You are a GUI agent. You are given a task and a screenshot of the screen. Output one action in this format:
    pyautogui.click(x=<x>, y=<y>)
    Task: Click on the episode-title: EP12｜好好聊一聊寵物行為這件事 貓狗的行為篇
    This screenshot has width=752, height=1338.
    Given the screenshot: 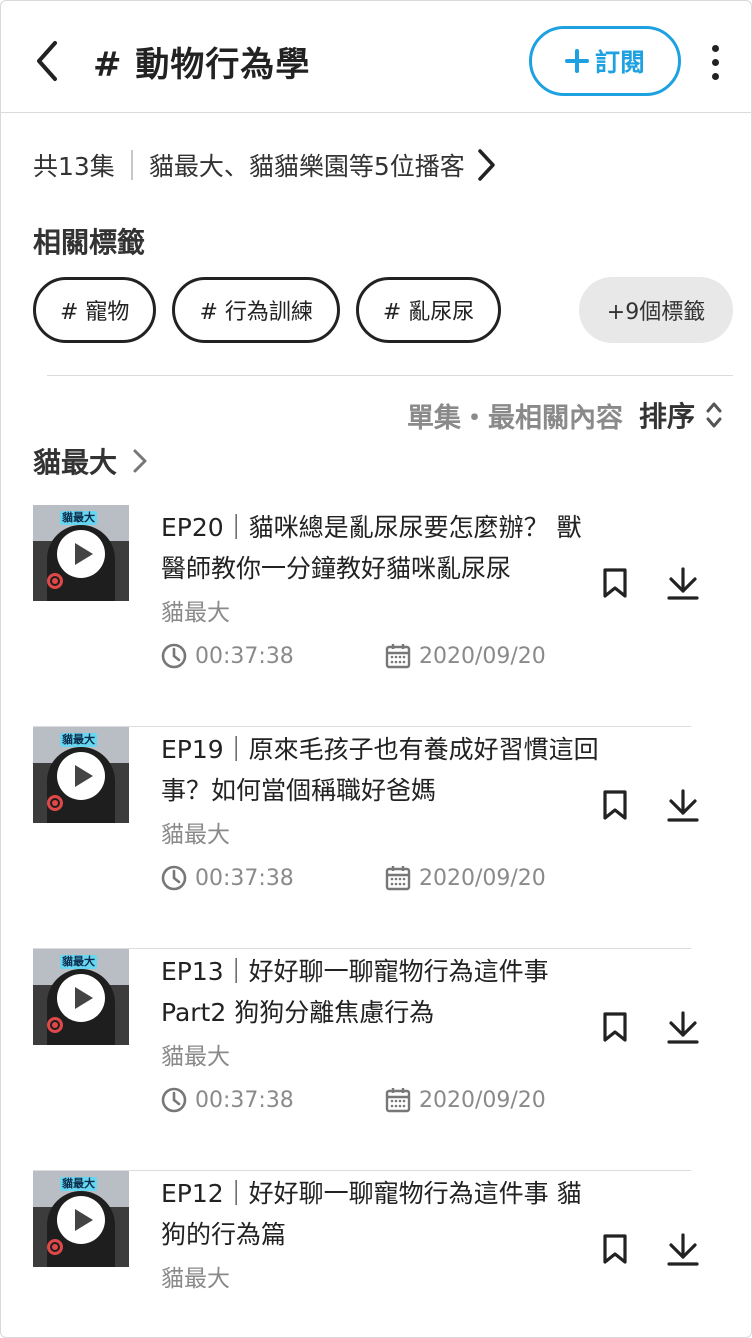 What is the action you would take?
    pyautogui.click(x=381, y=1214)
    